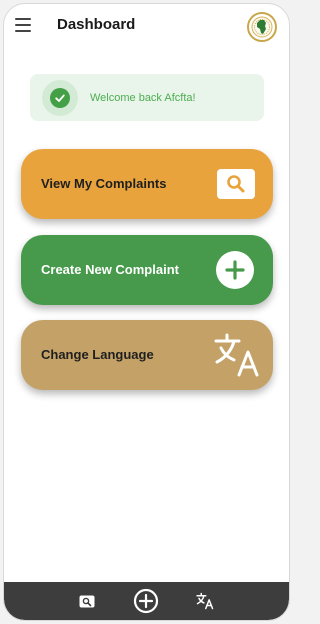 The width and height of the screenshot is (320, 624). I want to click on search-icon, so click(236, 184).